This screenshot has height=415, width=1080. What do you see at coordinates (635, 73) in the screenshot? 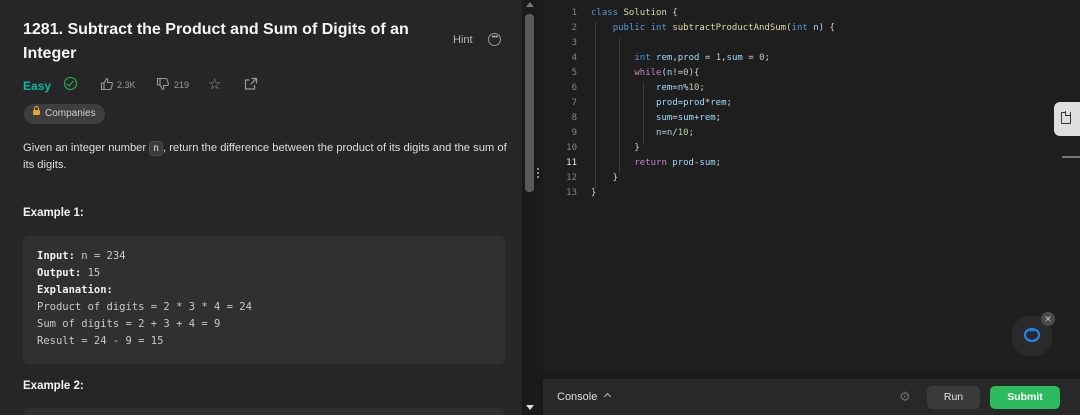
I see `code-line: 5 while(n!=0){` at bounding box center [635, 73].